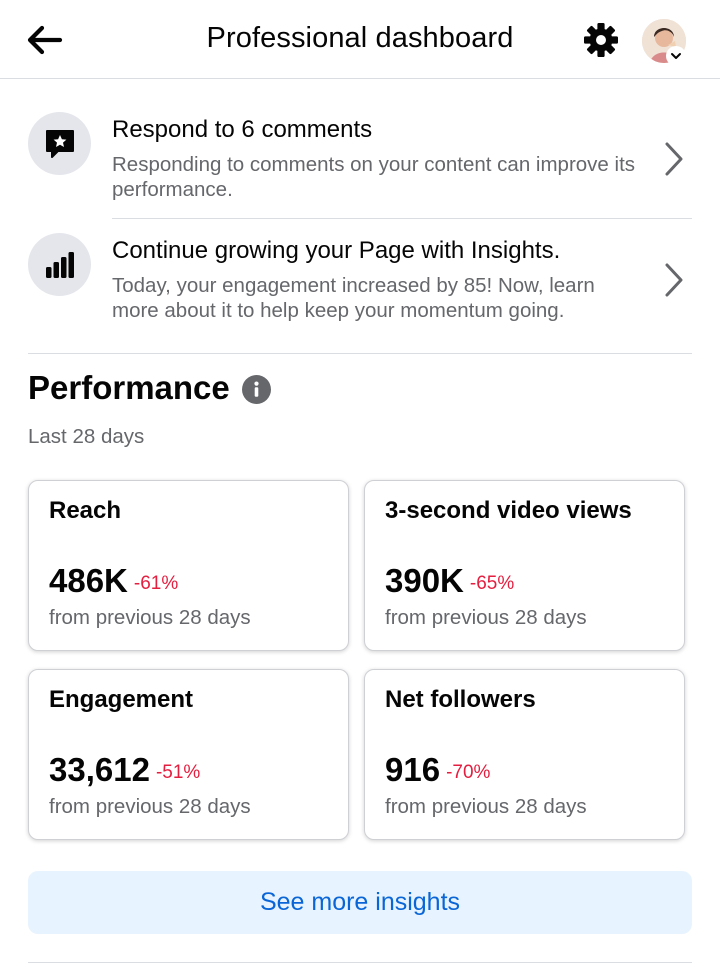 This screenshot has height=980, width=720. I want to click on metric-value: 33,612 -51%, so click(124, 770).